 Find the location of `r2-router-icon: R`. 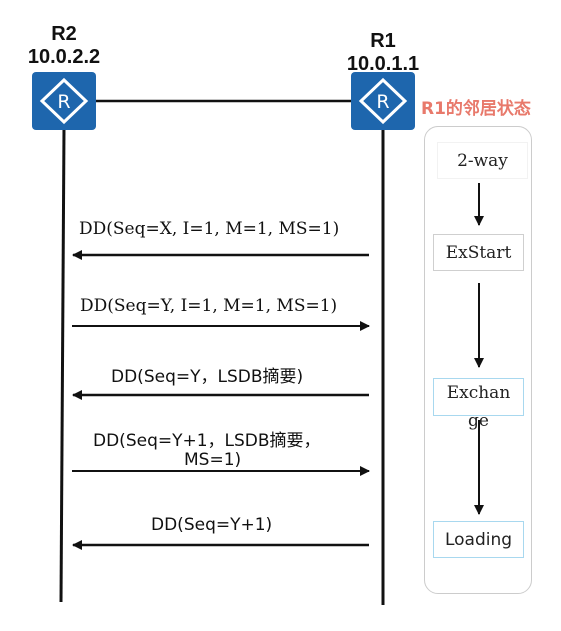

r2-router-icon: R is located at coordinates (64, 101).